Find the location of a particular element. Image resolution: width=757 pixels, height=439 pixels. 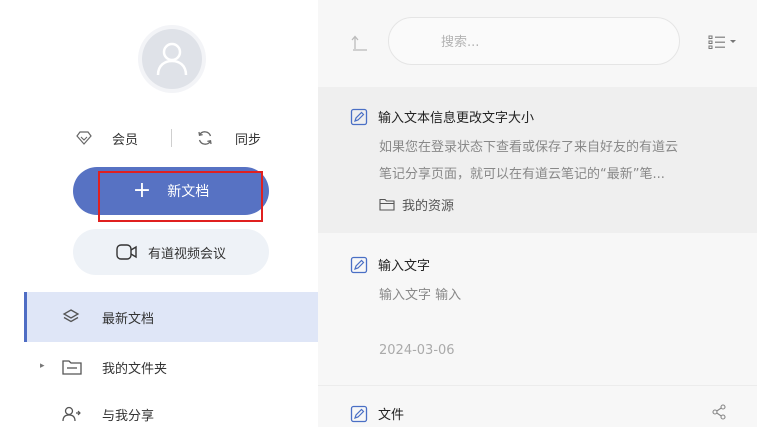

note-title-row: 文件 is located at coordinates (377, 413).